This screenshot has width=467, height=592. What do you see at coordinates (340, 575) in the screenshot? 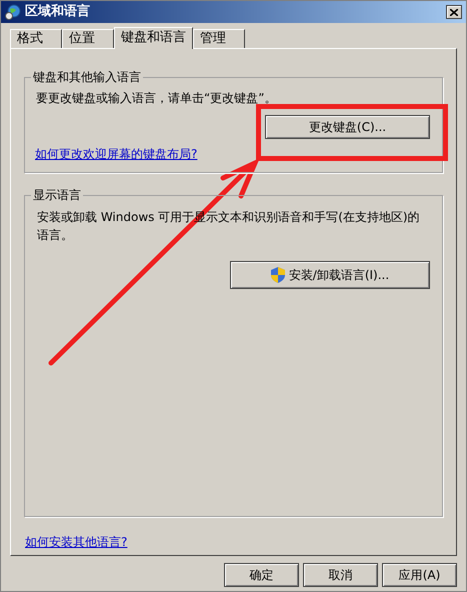
I see `dialog-button: 取消` at bounding box center [340, 575].